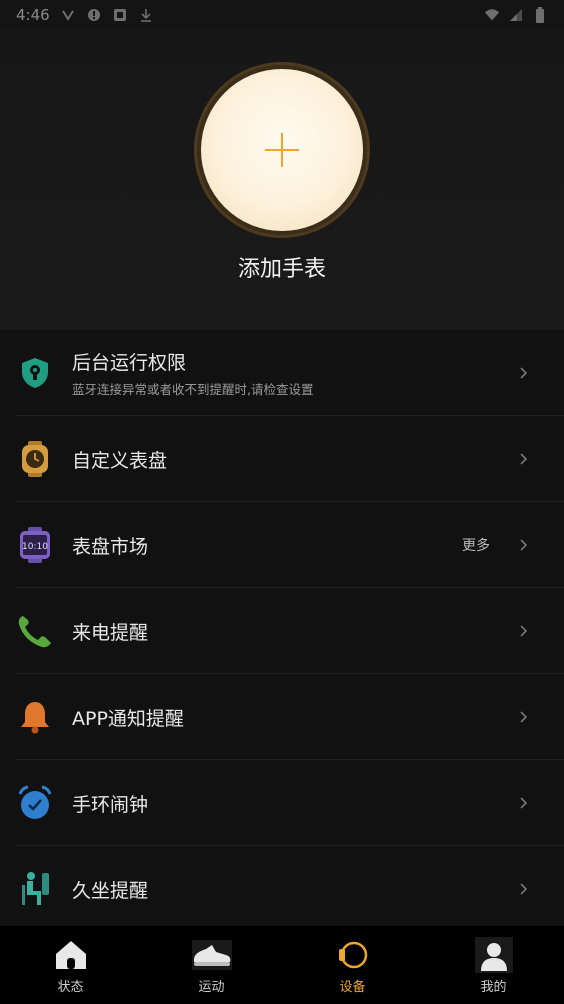 The width and height of the screenshot is (564, 1004). What do you see at coordinates (282, 459) in the screenshot?
I see `menu-item-custom-watch-face: 自定义表盘` at bounding box center [282, 459].